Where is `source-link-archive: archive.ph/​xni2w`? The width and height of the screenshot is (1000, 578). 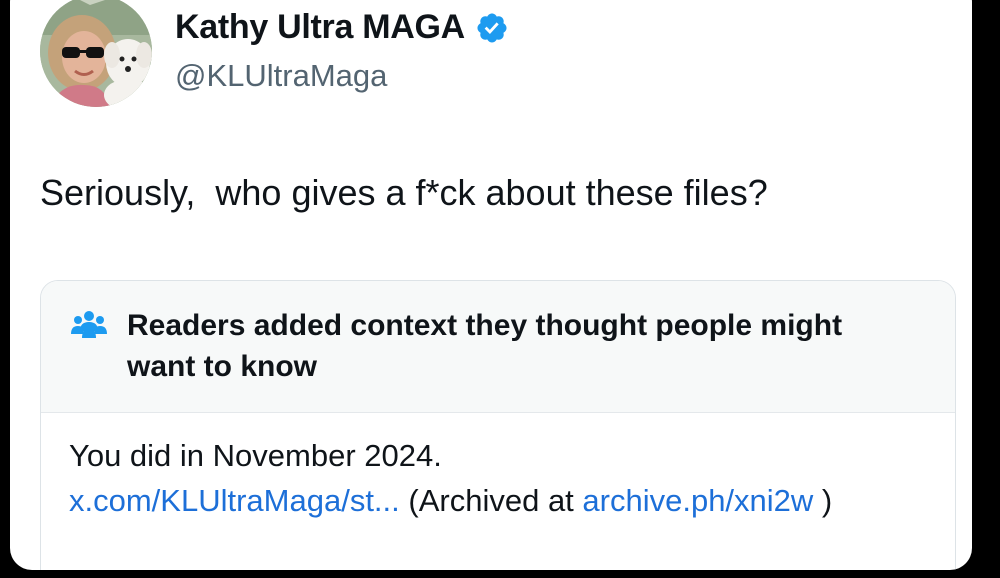 source-link-archive: archive.ph/​xni2w is located at coordinates (697, 500).